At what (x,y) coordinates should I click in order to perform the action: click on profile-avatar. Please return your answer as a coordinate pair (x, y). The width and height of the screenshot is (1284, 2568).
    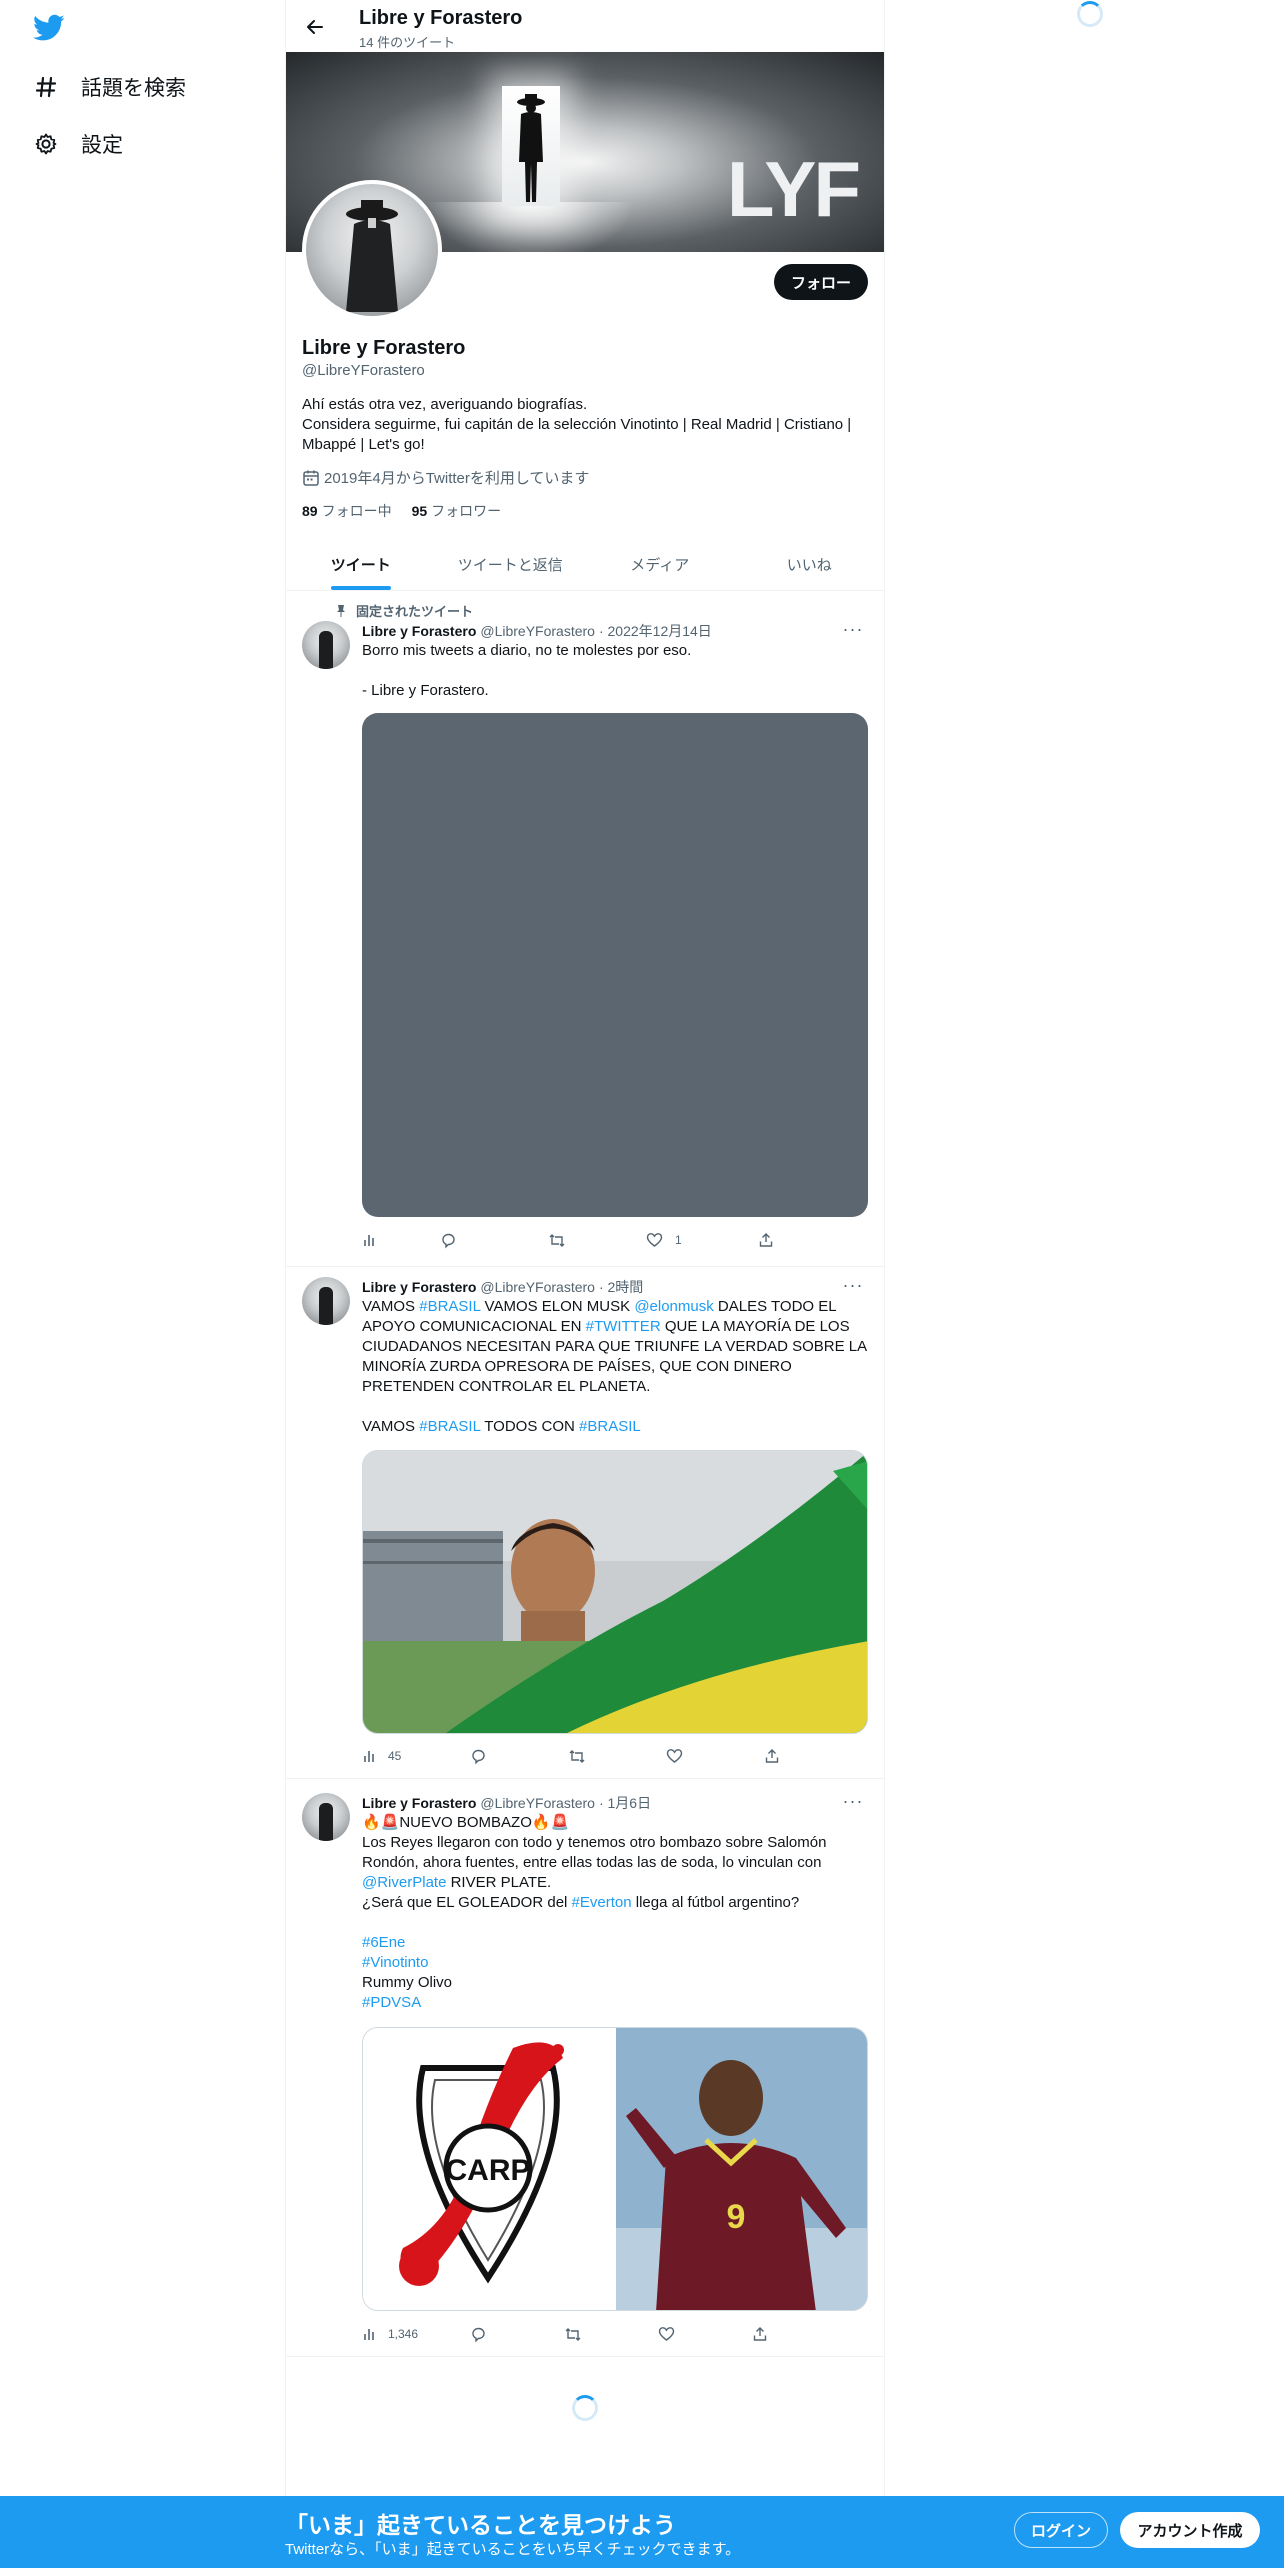
    Looking at the image, I should click on (372, 250).